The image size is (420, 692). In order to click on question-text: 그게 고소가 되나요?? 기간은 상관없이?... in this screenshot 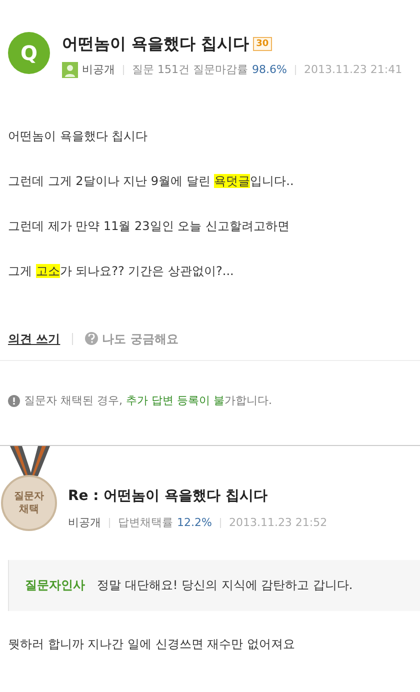, I will do `click(121, 271)`.